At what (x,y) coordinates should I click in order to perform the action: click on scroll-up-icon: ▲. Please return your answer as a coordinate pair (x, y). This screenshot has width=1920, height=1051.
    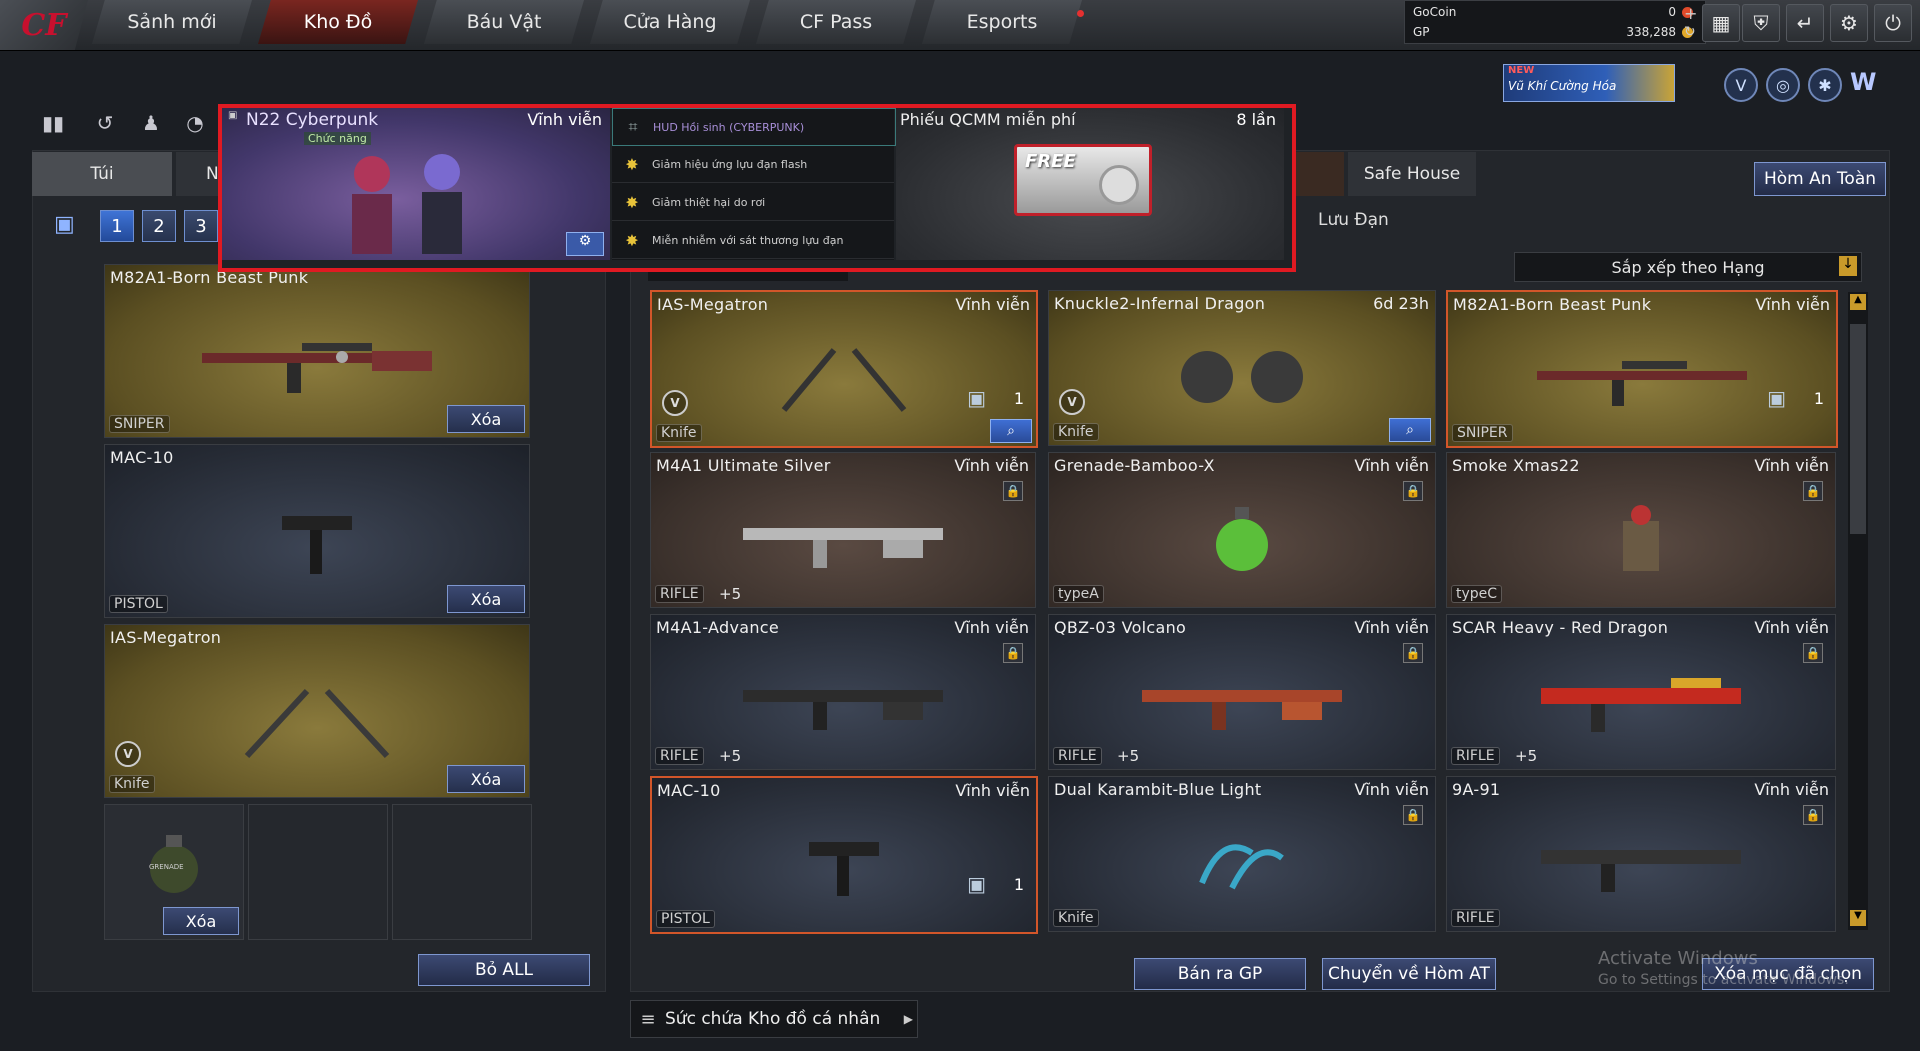
    Looking at the image, I should click on (1858, 302).